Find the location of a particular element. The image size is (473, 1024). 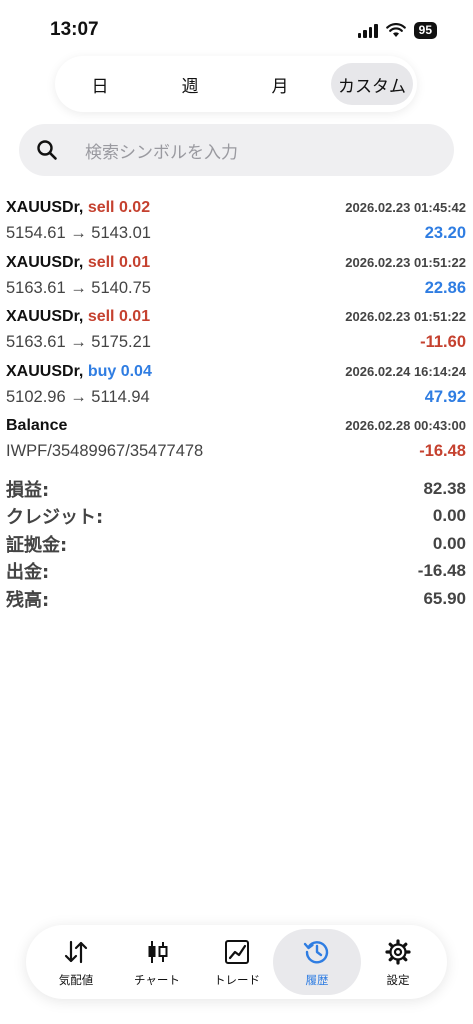

nav-label: 履歴 is located at coordinates (317, 980).